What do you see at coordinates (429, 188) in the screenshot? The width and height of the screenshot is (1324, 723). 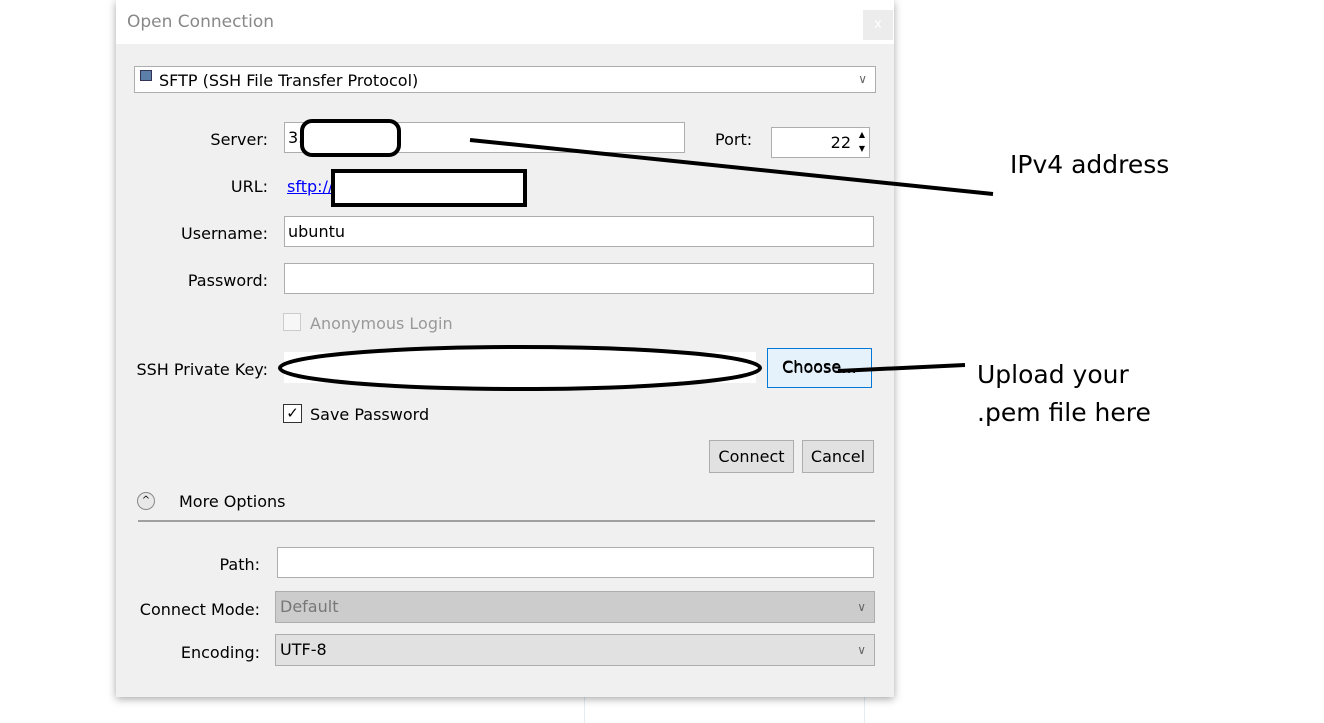 I see `url-redaction` at bounding box center [429, 188].